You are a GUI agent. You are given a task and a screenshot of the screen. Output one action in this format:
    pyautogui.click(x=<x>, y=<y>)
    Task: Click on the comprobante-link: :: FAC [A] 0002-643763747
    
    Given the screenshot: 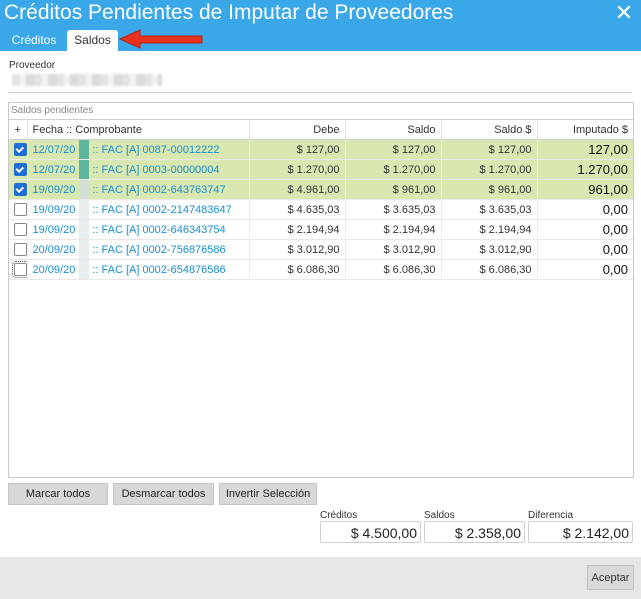 What is the action you would take?
    pyautogui.click(x=158, y=190)
    